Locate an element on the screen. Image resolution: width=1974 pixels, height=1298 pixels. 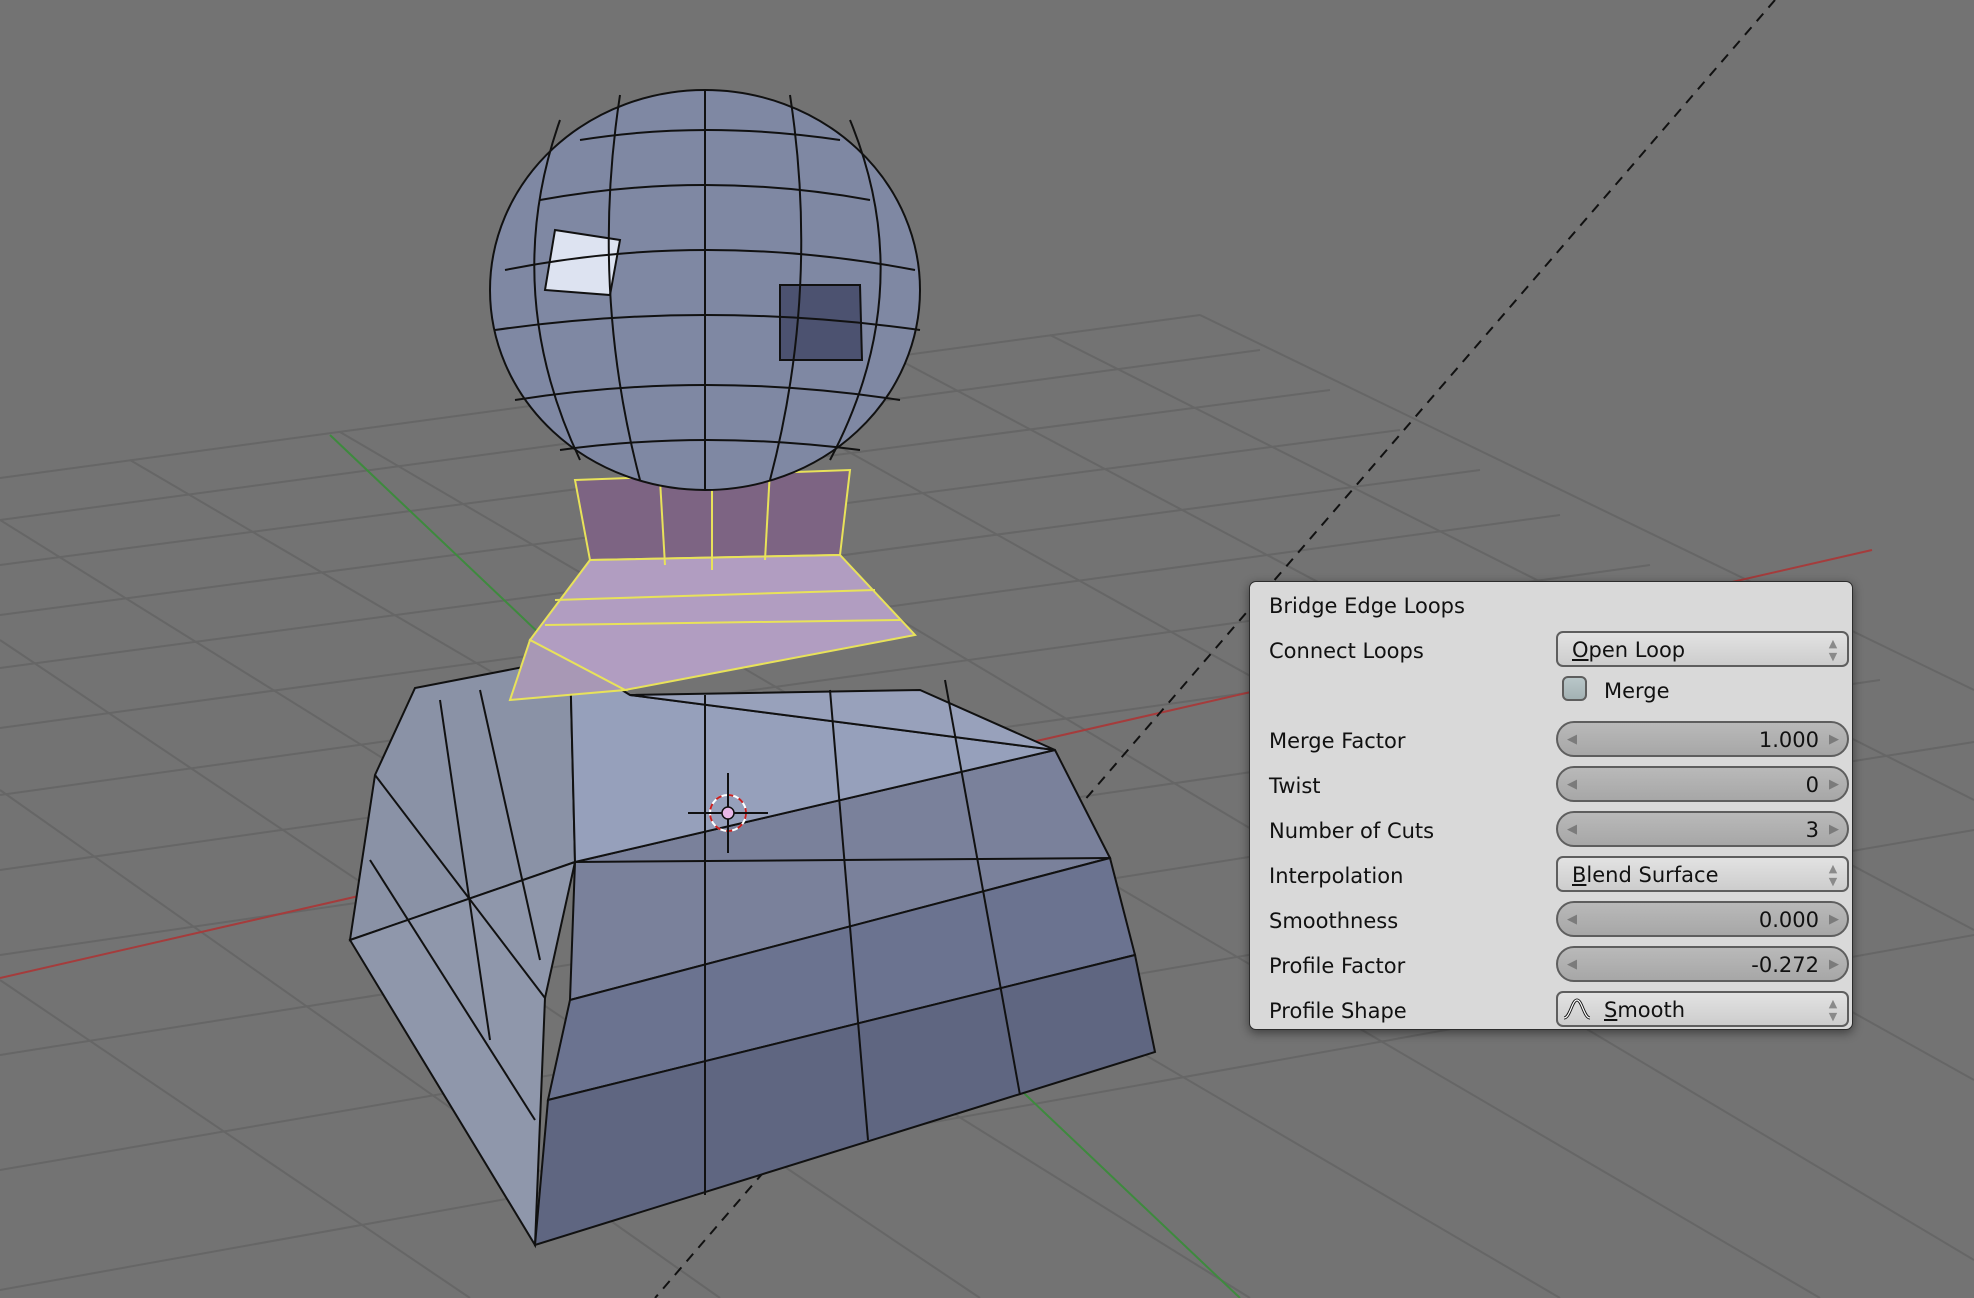
merge-label: Merge is located at coordinates (1637, 691).